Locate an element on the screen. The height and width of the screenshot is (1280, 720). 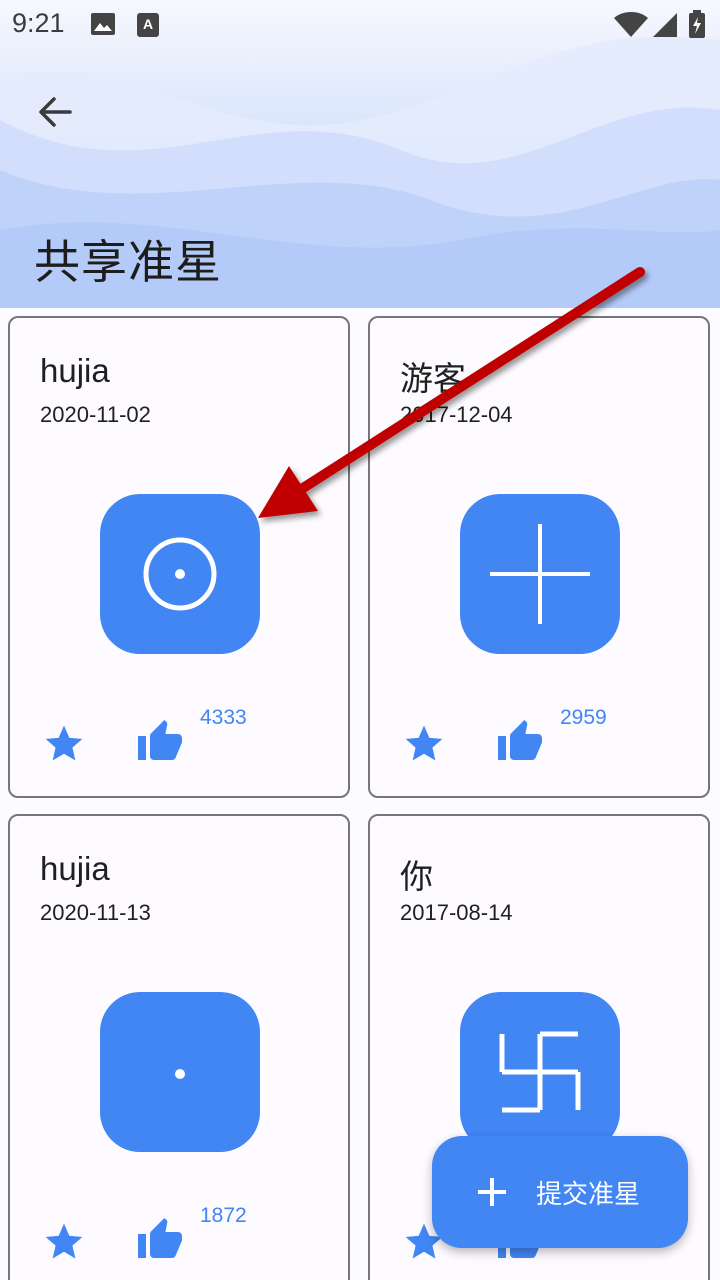
svg-text: A is located at coordinates (148, 24).